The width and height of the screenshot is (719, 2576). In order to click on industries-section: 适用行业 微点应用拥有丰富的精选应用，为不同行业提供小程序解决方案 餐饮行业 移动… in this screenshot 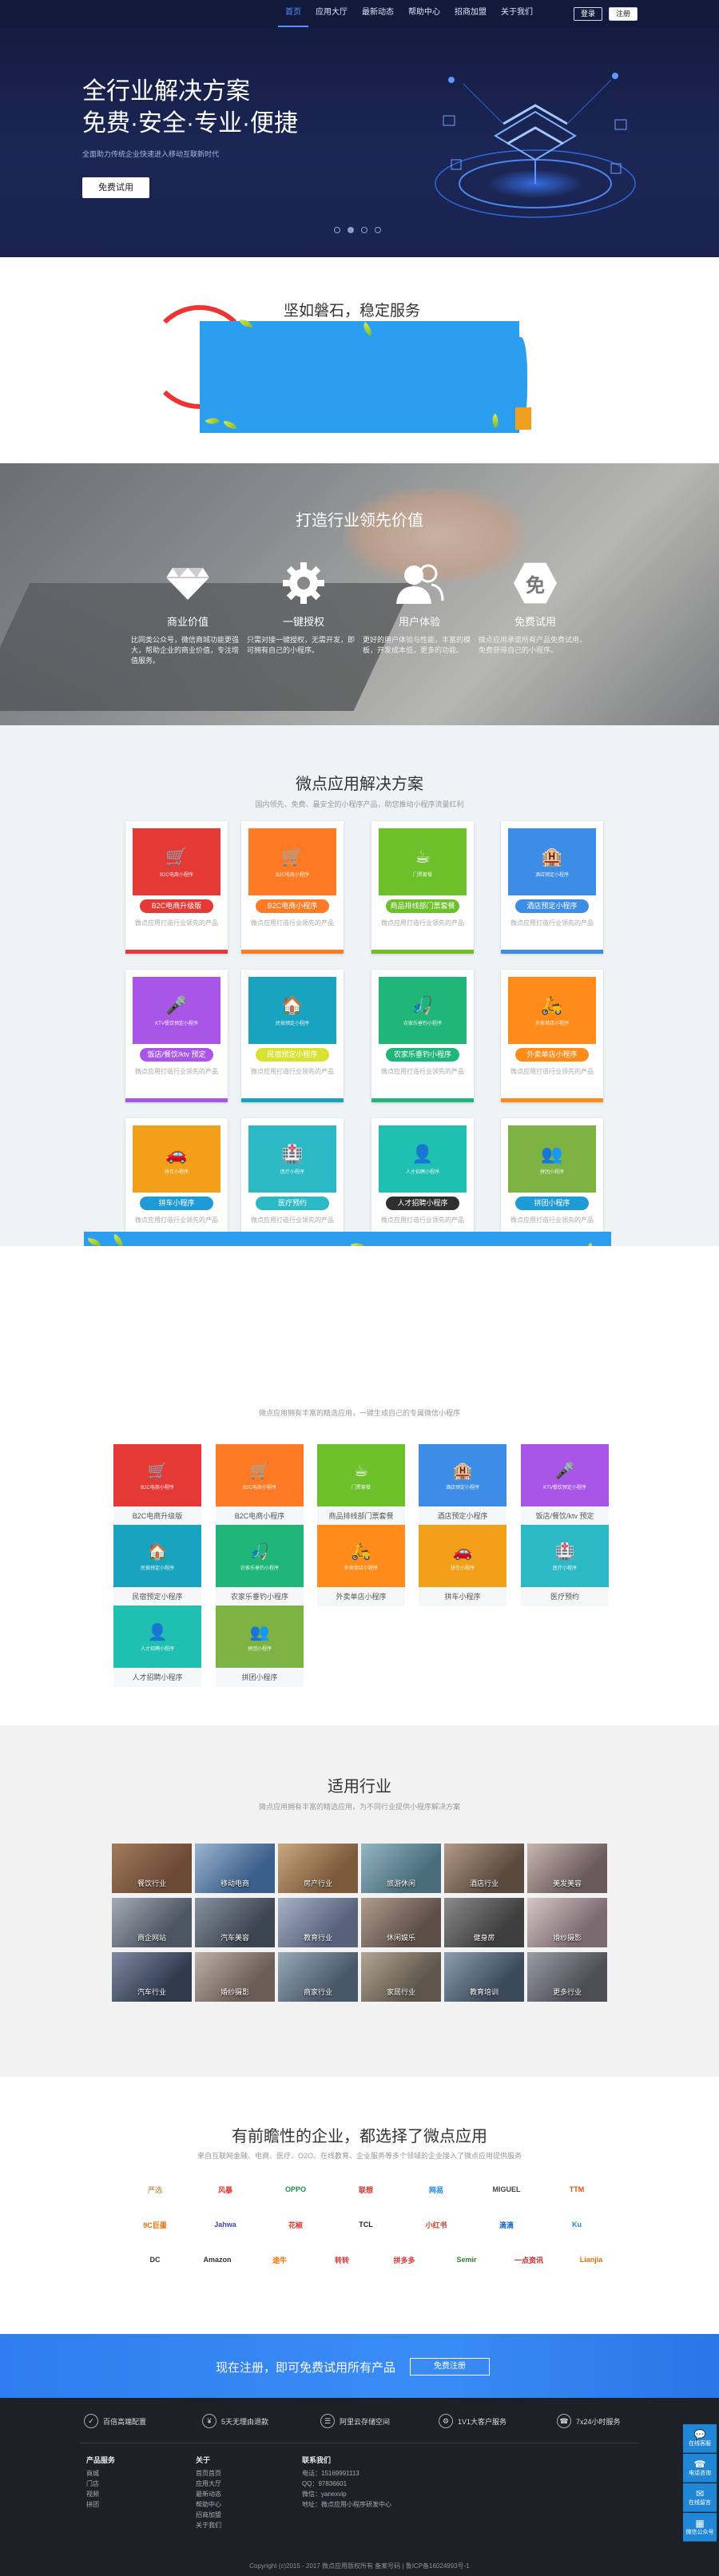, I will do `click(359, 1901)`.